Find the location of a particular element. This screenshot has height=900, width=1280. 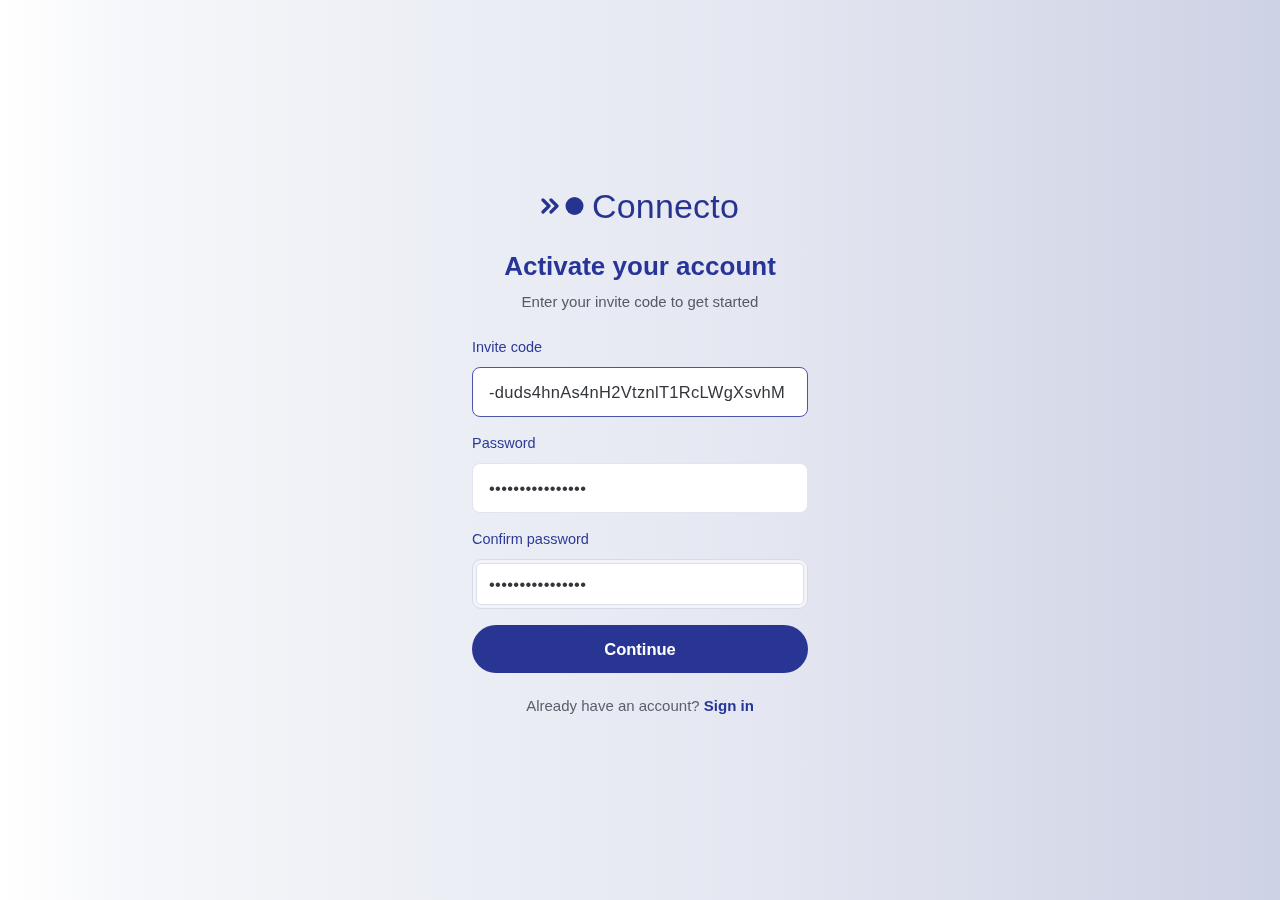

field-label: Invite code is located at coordinates (507, 347).